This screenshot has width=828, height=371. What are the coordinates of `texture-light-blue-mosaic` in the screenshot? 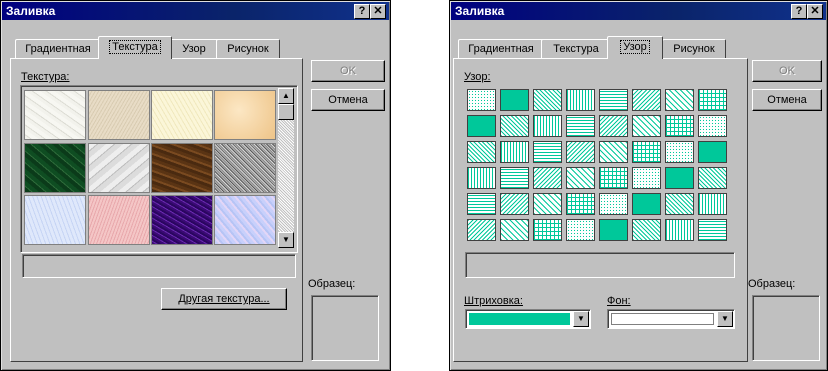 It's located at (245, 220).